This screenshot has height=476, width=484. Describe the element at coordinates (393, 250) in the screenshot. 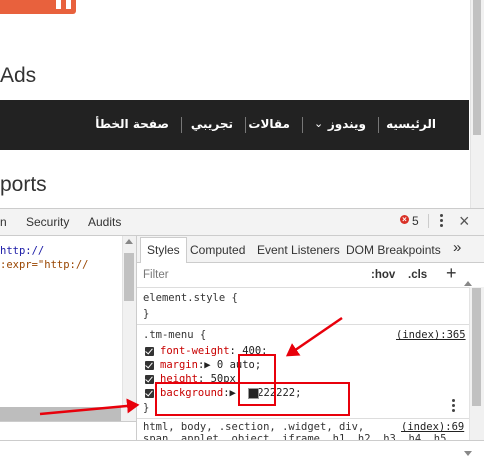

I see `tab-dom-breakpoints: DOM Breakpoints` at that location.